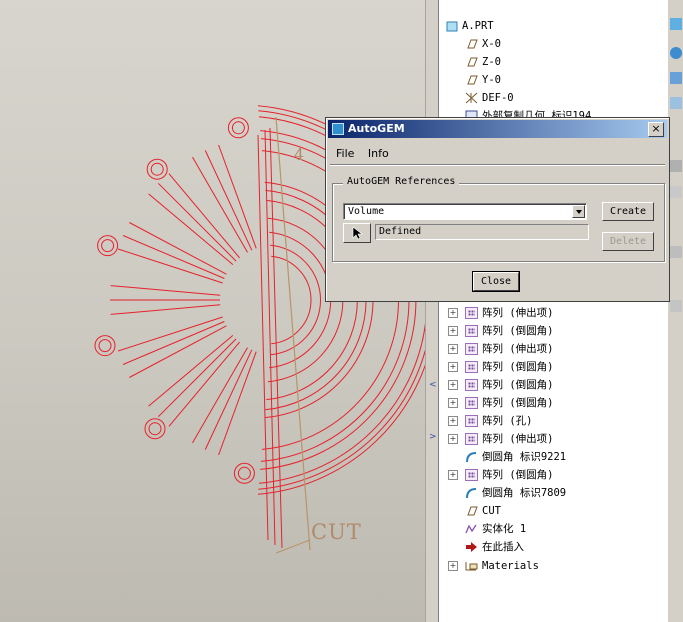 Image resolution: width=683 pixels, height=622 pixels. Describe the element at coordinates (465, 211) in the screenshot. I see `reference-type-select: Volume` at that location.